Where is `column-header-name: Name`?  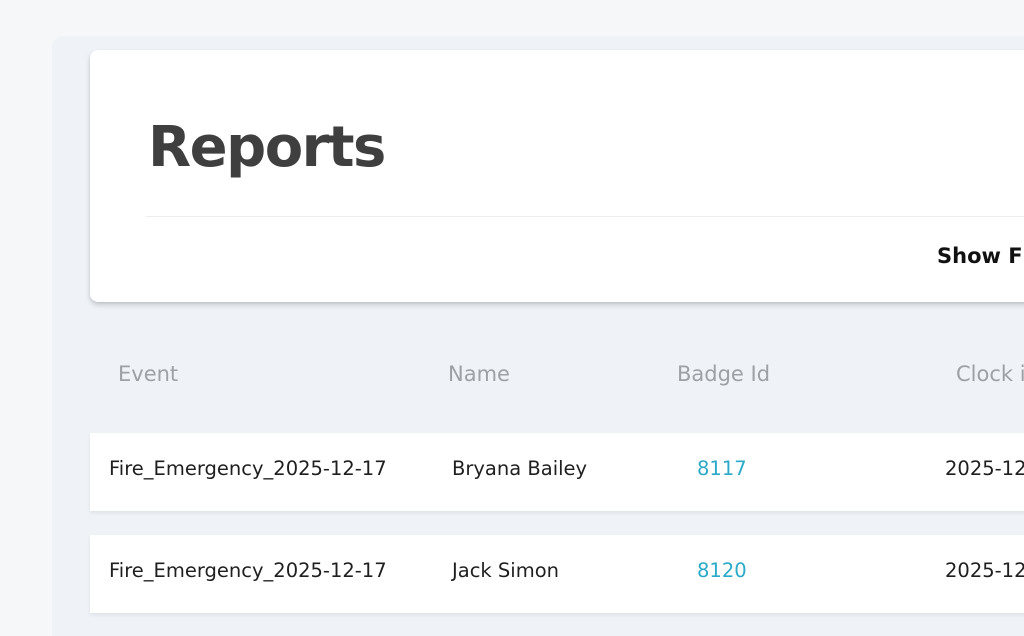 column-header-name: Name is located at coordinates (479, 374).